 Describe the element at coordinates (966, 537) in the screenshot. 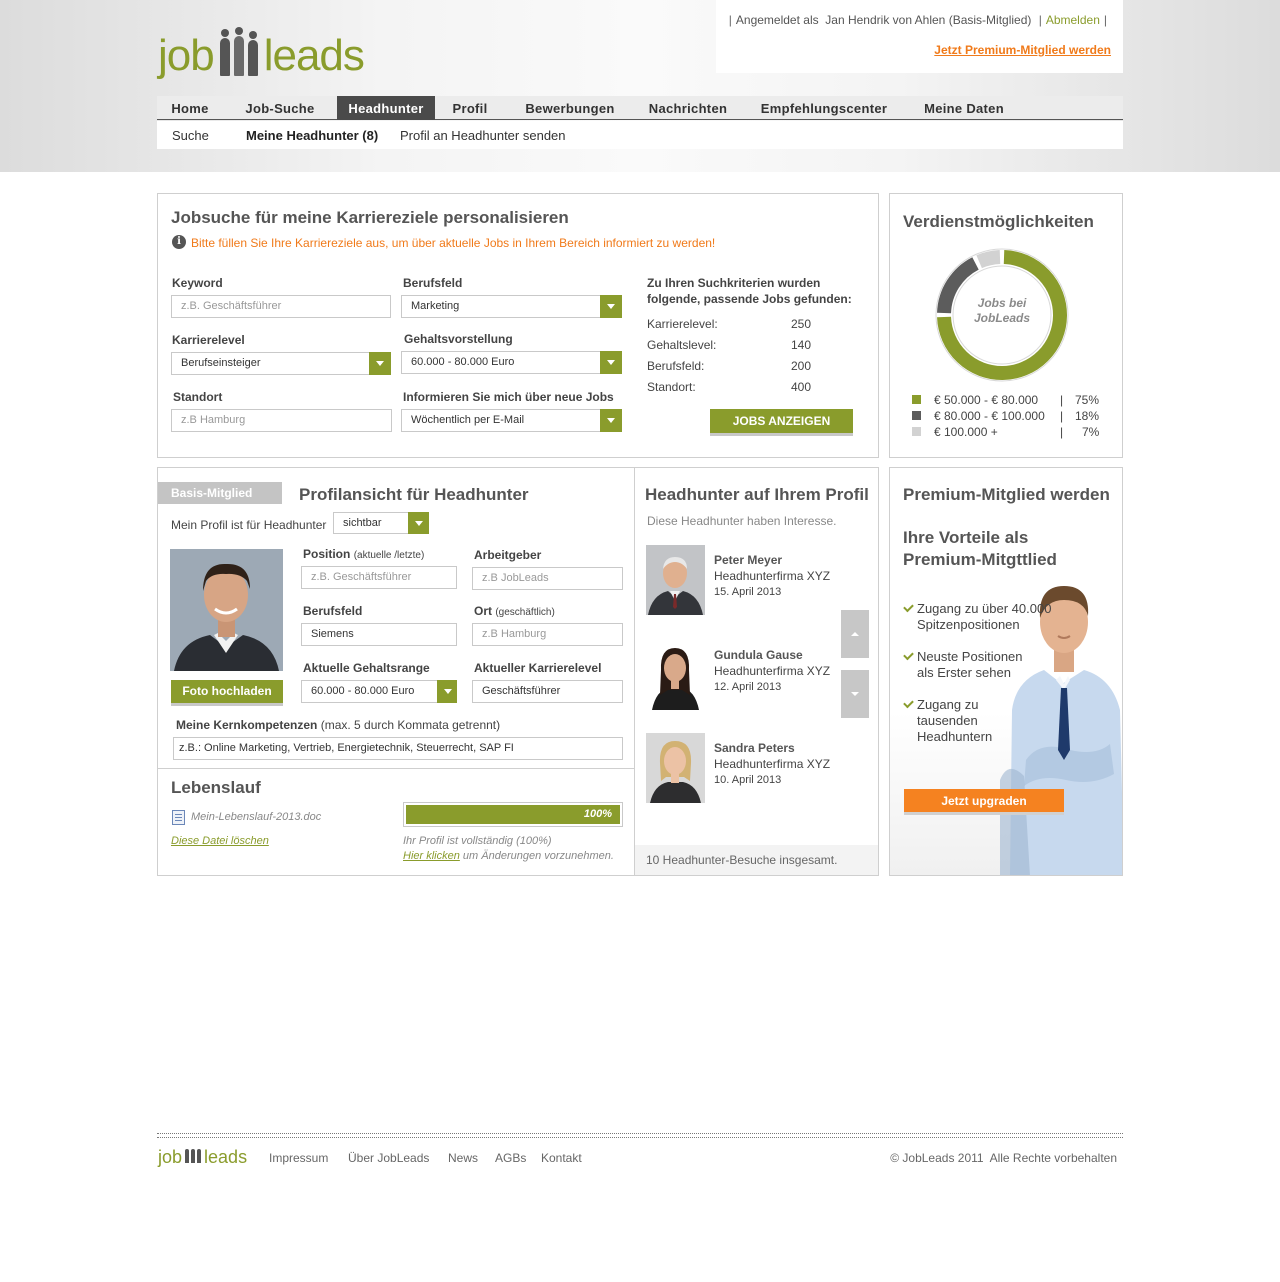

I see `premium-subtitle-1: Ihre Vorteile als` at that location.